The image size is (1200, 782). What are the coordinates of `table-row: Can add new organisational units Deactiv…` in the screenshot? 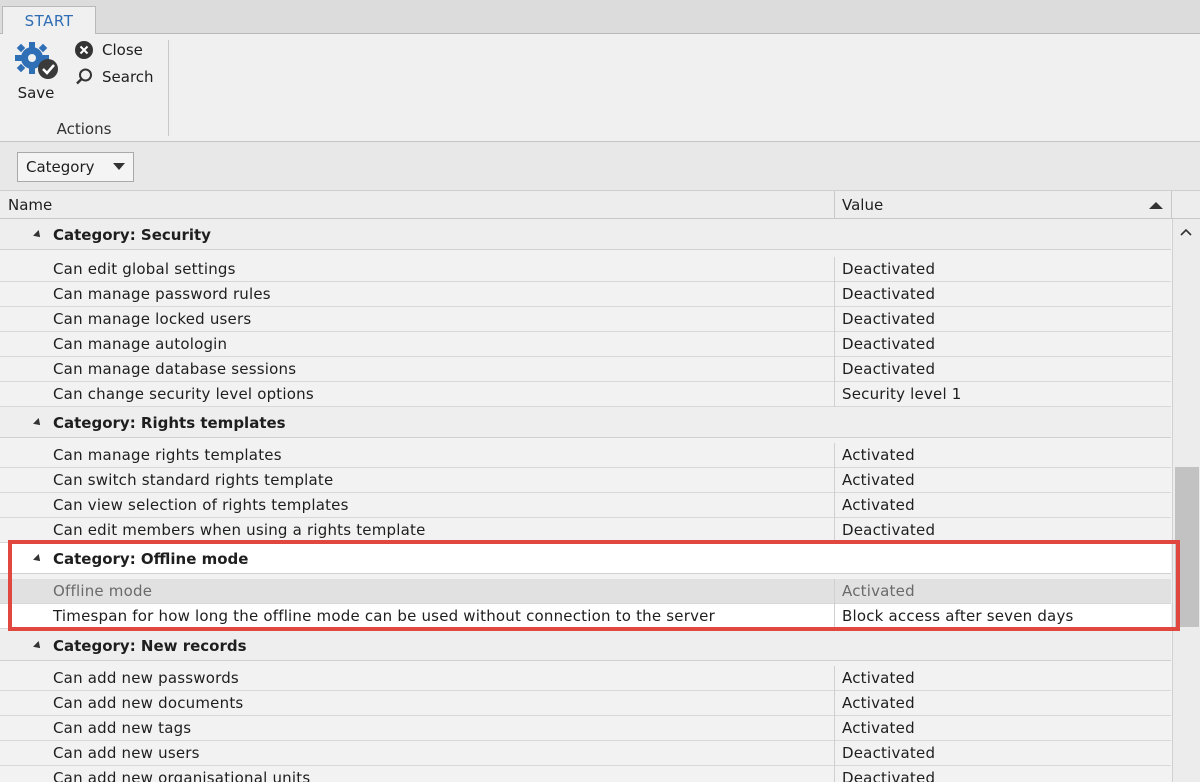 It's located at (585, 774).